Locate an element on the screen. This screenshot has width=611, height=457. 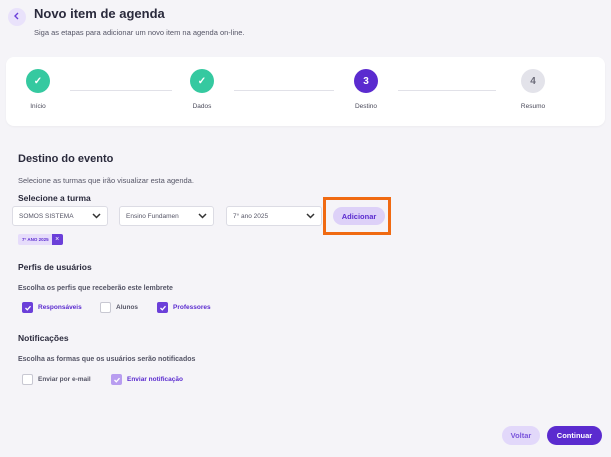
step-number: 3 is located at coordinates (366, 81).